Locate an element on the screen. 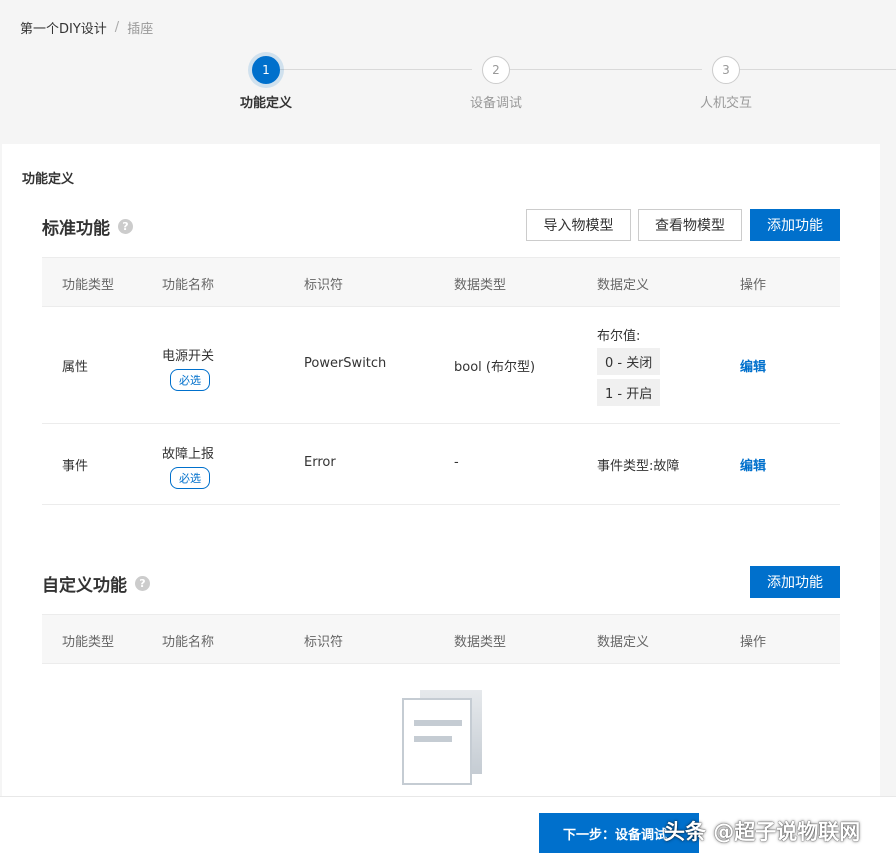 Image resolution: width=896 pixels, height=861 pixels. custom-section-title: 自定义功能 is located at coordinates (84, 586).